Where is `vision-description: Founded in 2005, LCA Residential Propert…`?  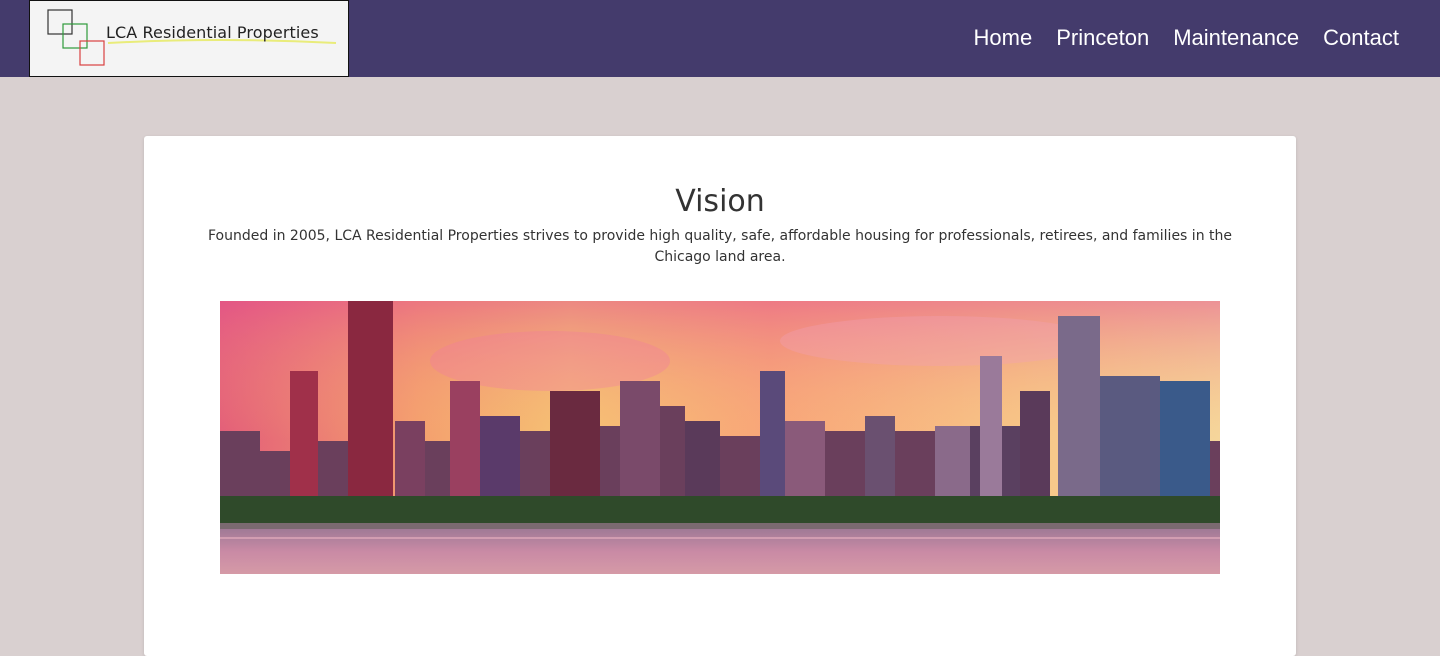 vision-description: Founded in 2005, LCA Residential Propert… is located at coordinates (720, 246).